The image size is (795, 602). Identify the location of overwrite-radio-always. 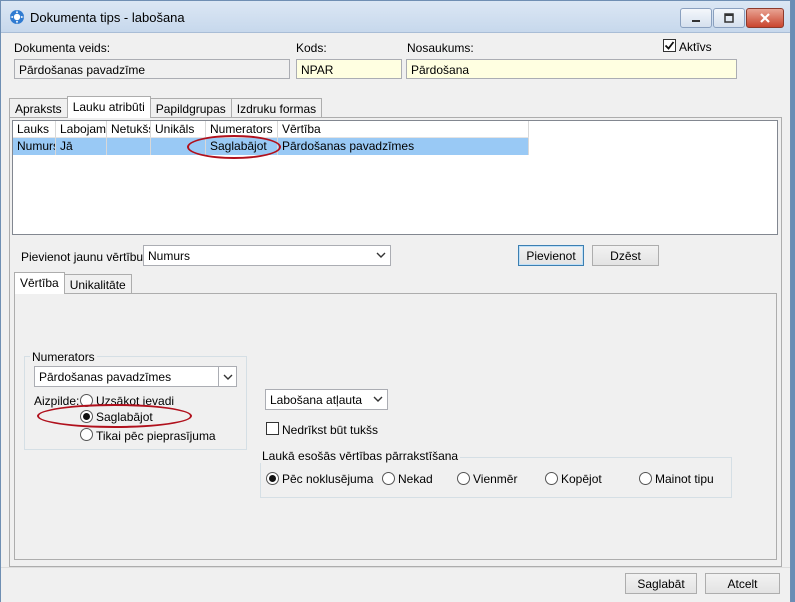
(463, 478).